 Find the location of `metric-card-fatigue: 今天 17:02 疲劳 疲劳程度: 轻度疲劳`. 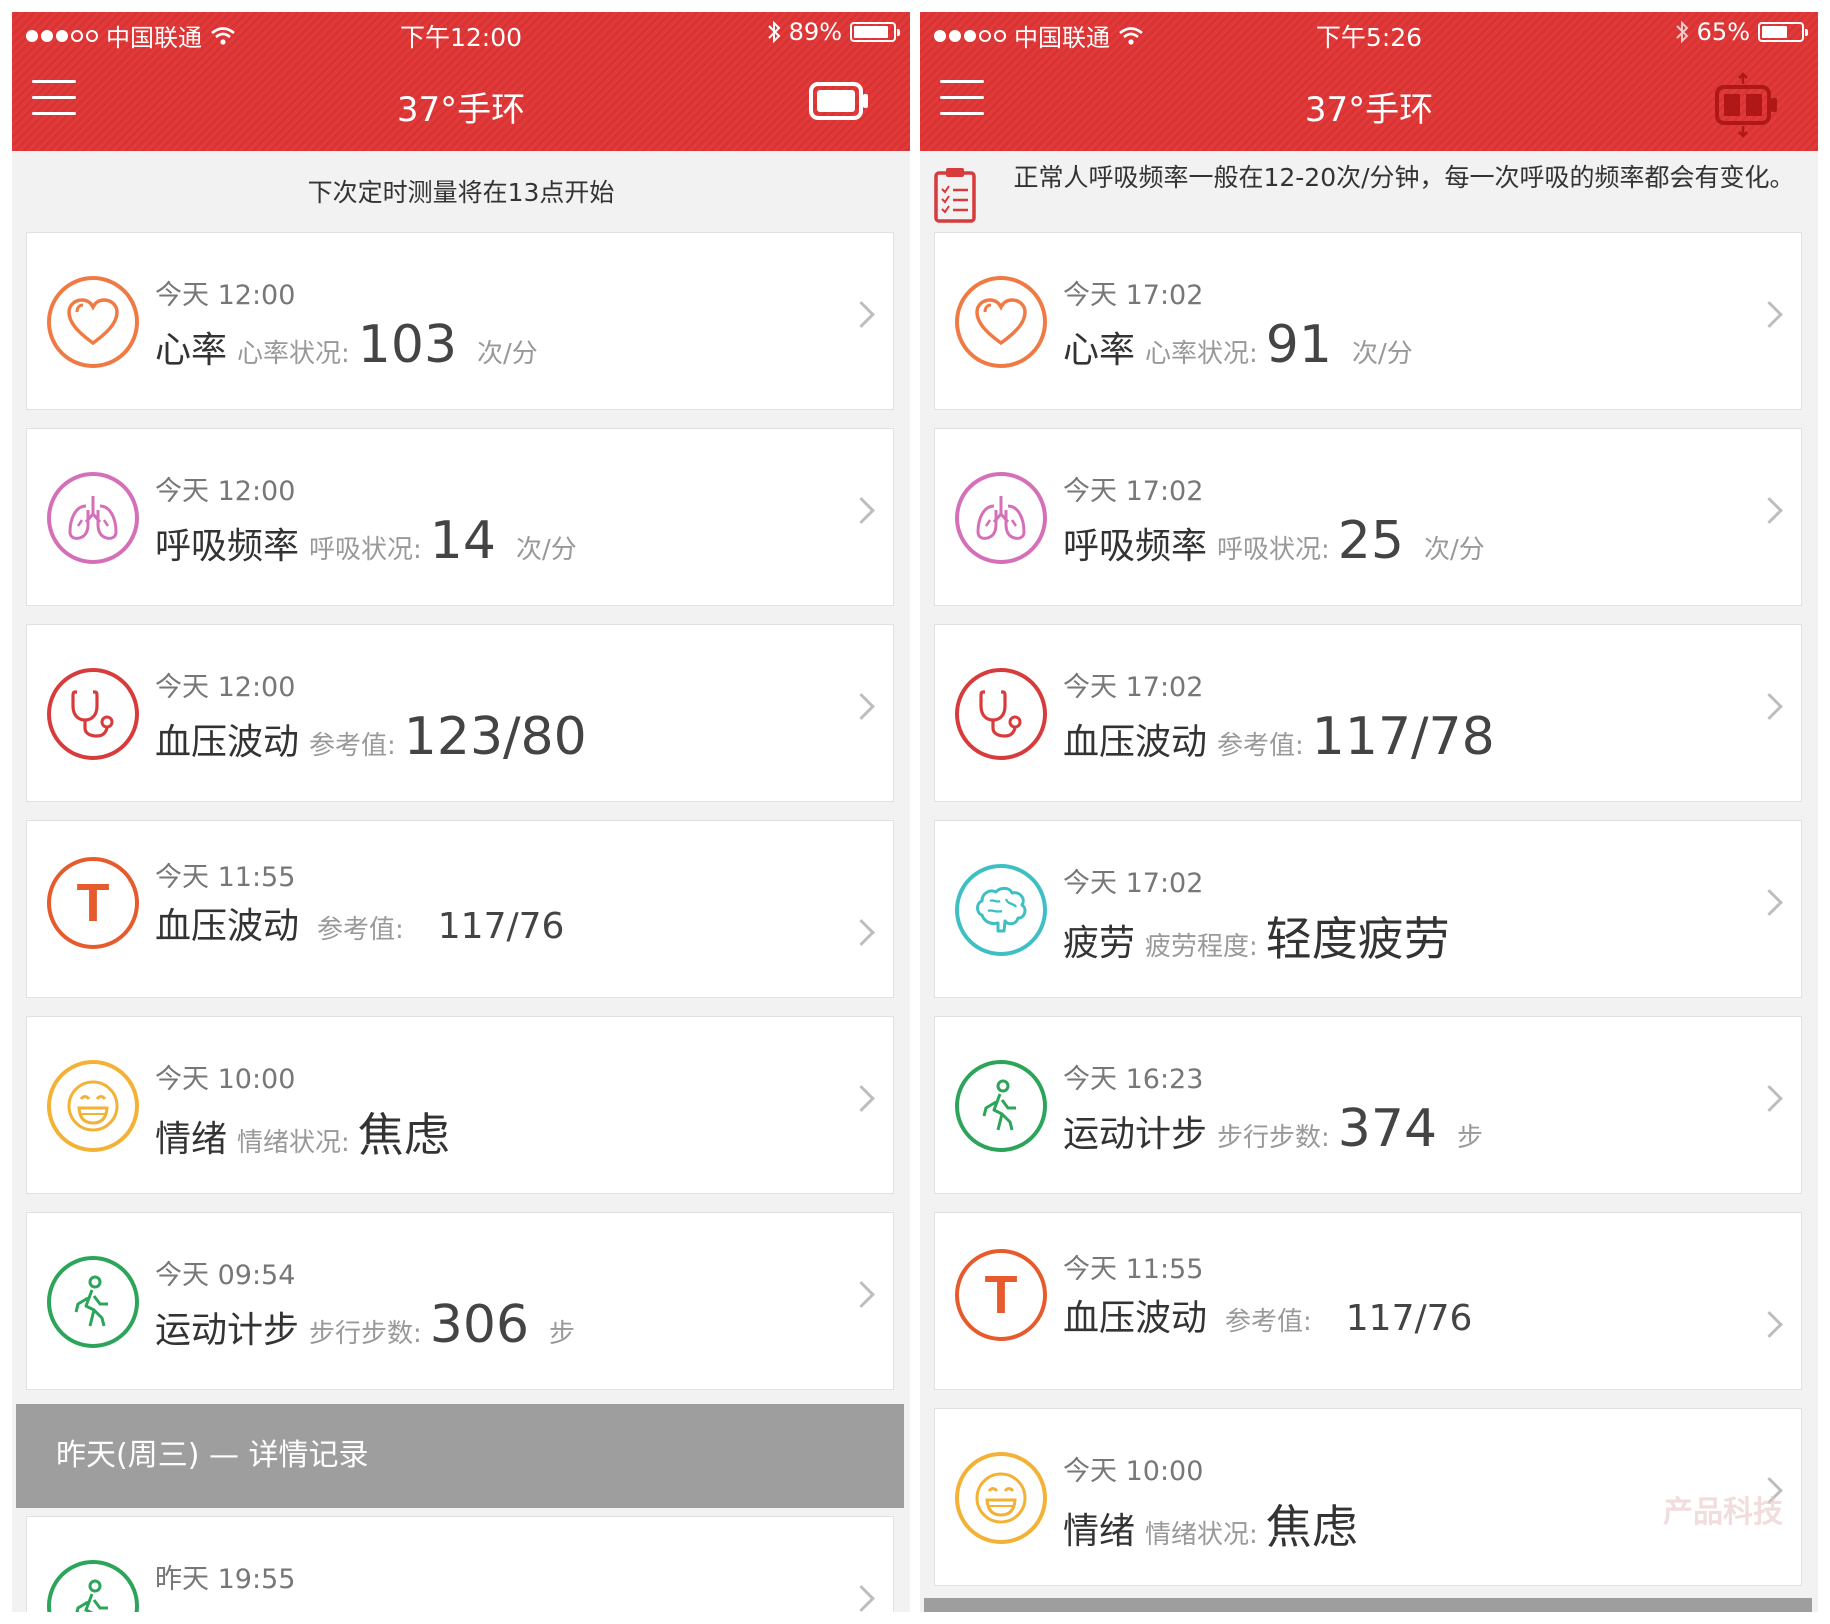

metric-card-fatigue: 今天 17:02 疲劳 疲劳程度: 轻度疲劳 is located at coordinates (1368, 909).